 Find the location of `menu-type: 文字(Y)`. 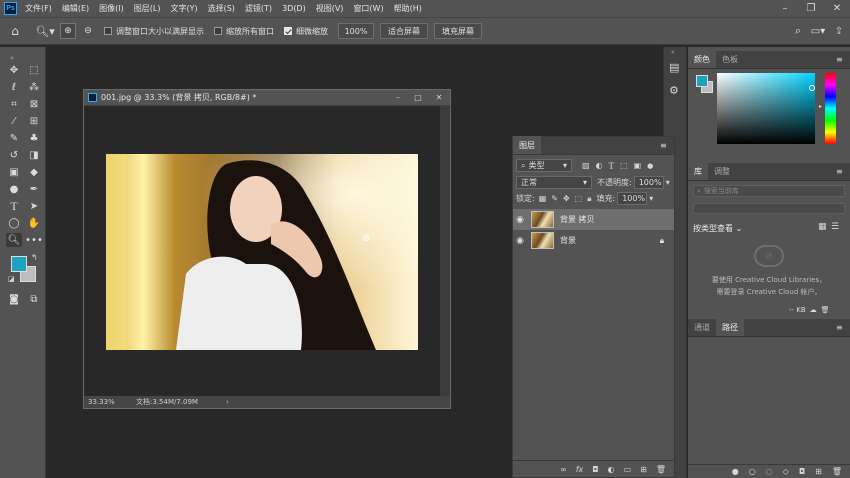

menu-type: 文字(Y) is located at coordinates (183, 8).